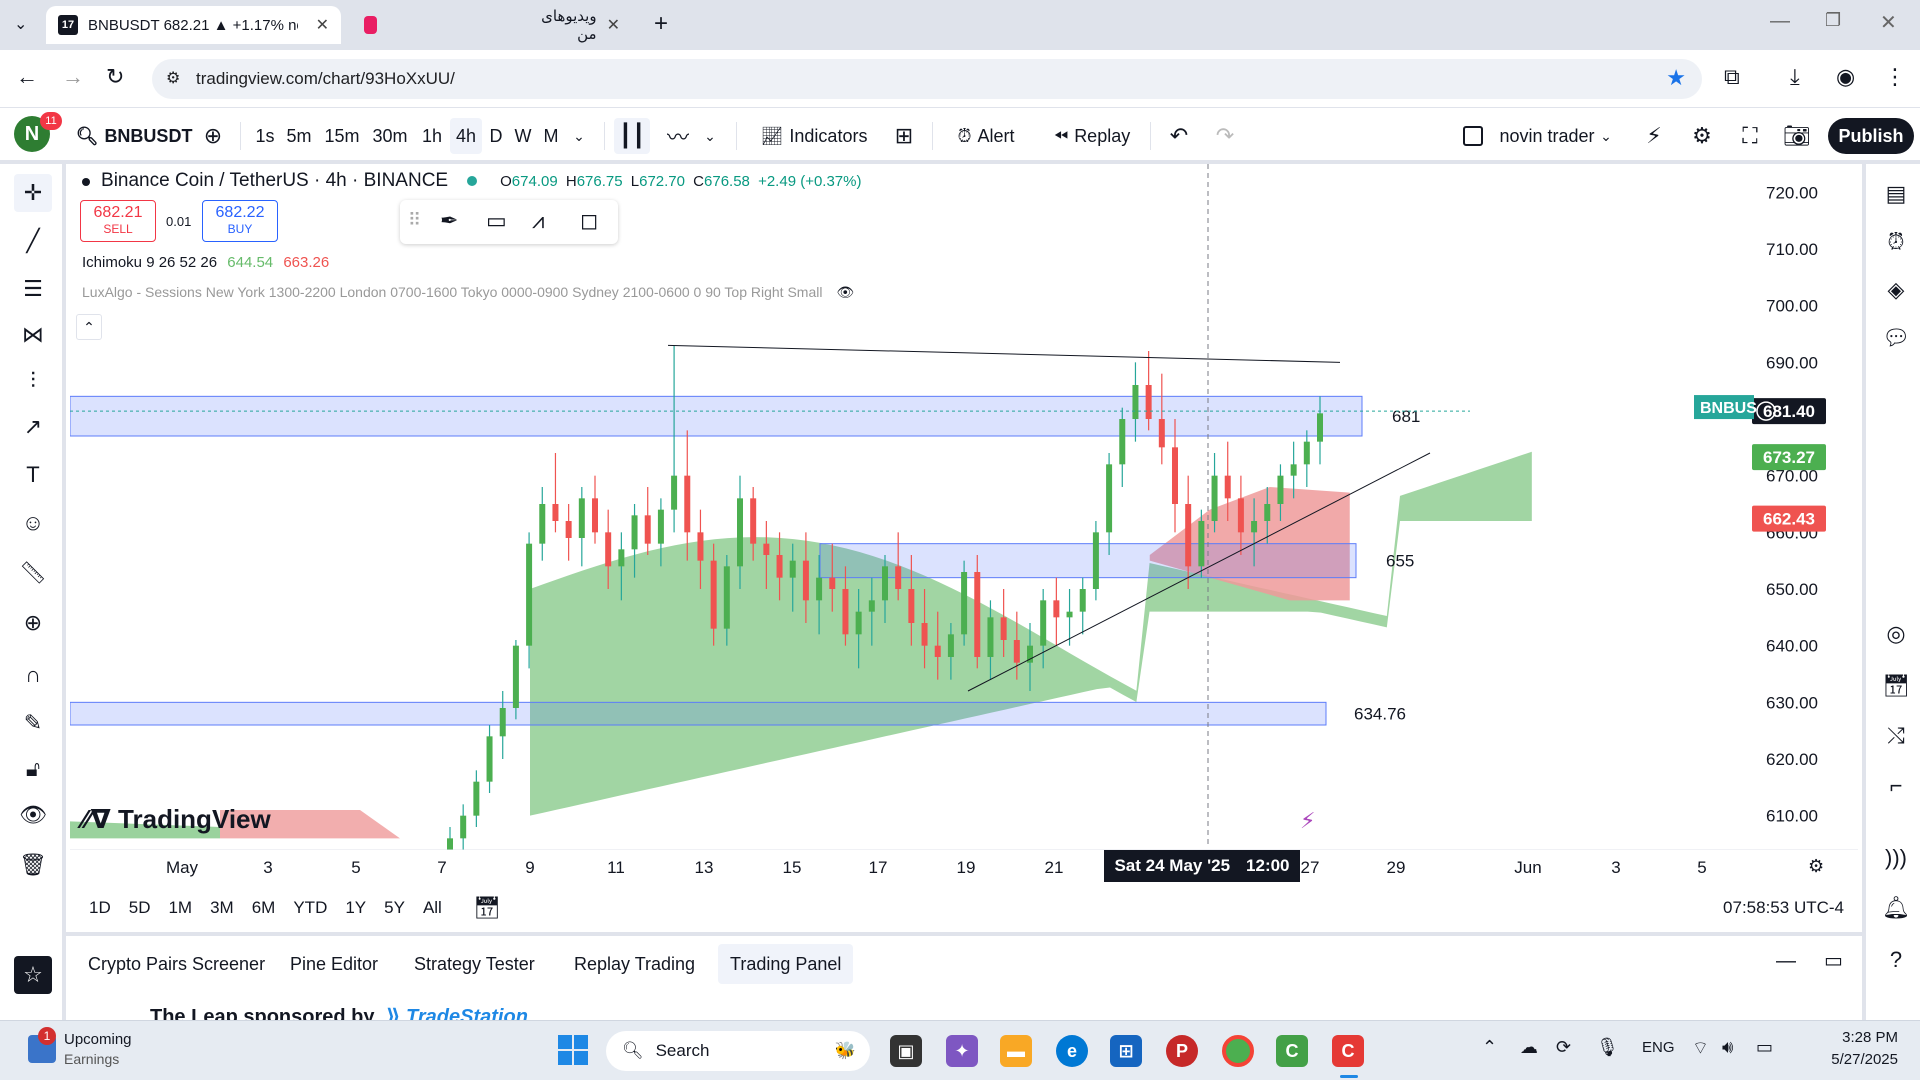 This screenshot has height=1080, width=1920. What do you see at coordinates (432, 908) in the screenshot?
I see `range-all: All` at bounding box center [432, 908].